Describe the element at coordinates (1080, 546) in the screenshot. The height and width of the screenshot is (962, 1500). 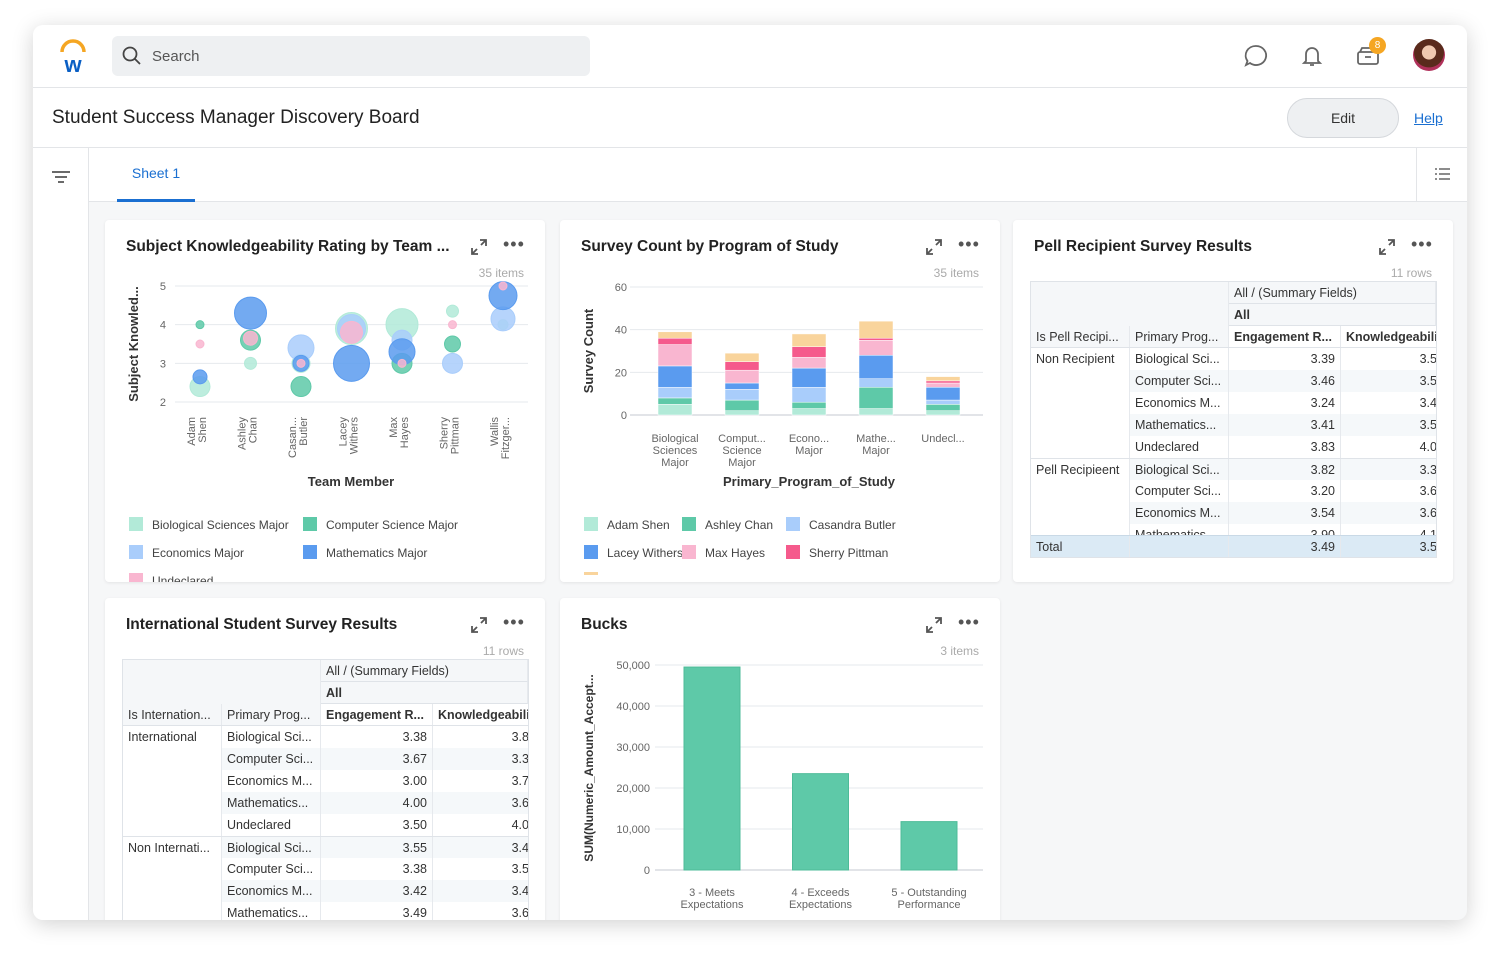
I see `total-cell: Total` at that location.